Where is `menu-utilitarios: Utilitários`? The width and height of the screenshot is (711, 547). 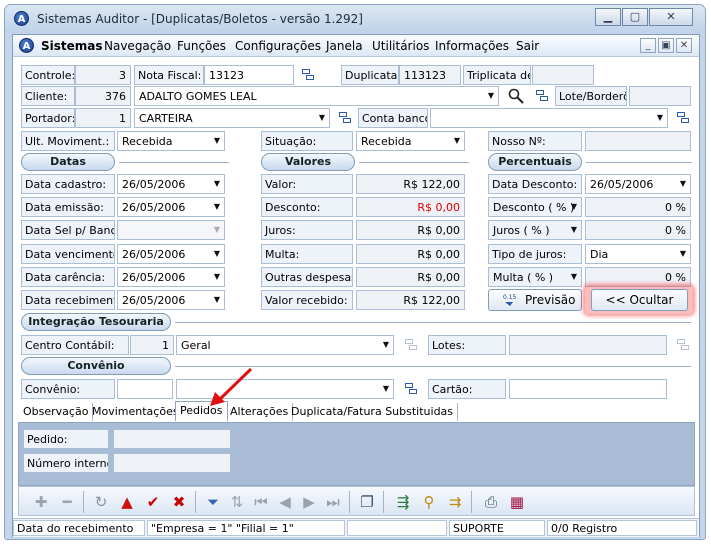
menu-utilitarios: Utilitários is located at coordinates (400, 46).